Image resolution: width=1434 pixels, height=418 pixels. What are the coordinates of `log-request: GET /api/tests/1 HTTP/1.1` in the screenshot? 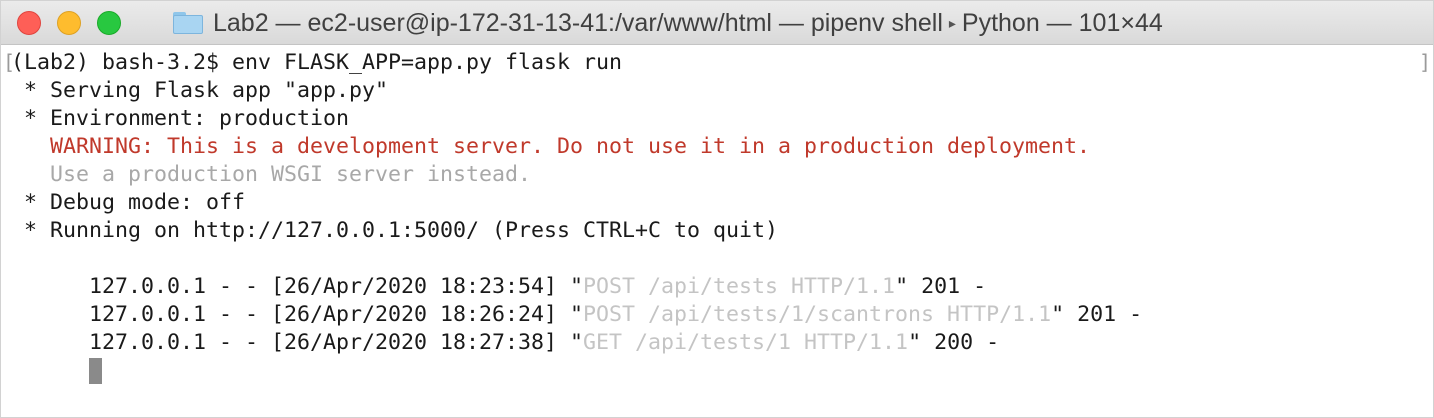 It's located at (746, 342).